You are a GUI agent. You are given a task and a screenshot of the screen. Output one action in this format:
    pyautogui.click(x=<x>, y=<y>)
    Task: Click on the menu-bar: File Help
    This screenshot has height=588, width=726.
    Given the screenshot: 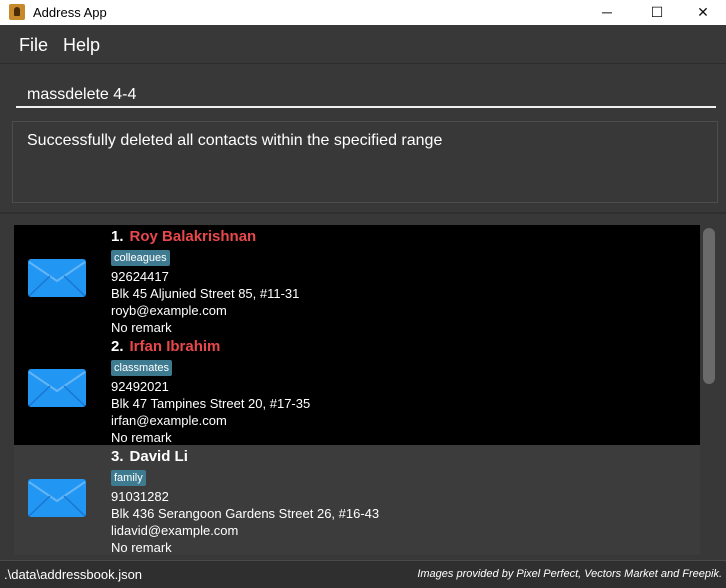 What is the action you would take?
    pyautogui.click(x=363, y=44)
    